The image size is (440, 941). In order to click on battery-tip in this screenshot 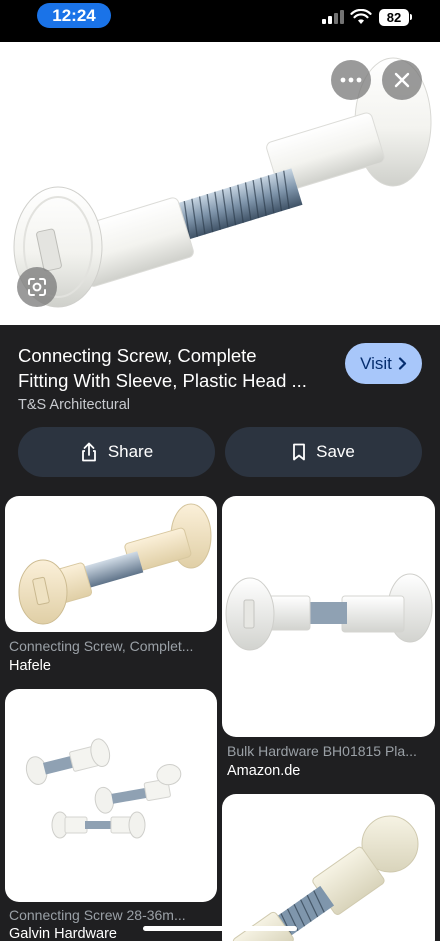, I will do `click(411, 17)`.